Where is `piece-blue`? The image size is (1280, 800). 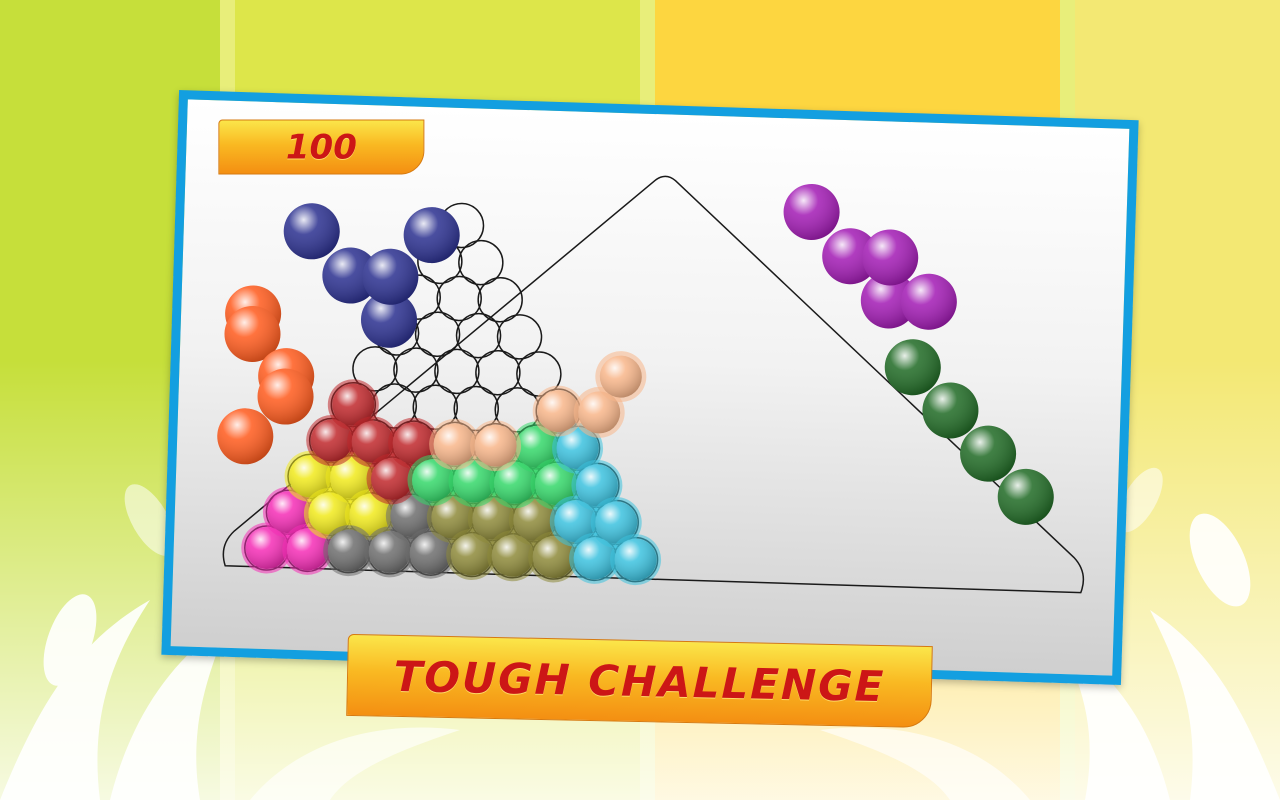 piece-blue is located at coordinates (370, 275).